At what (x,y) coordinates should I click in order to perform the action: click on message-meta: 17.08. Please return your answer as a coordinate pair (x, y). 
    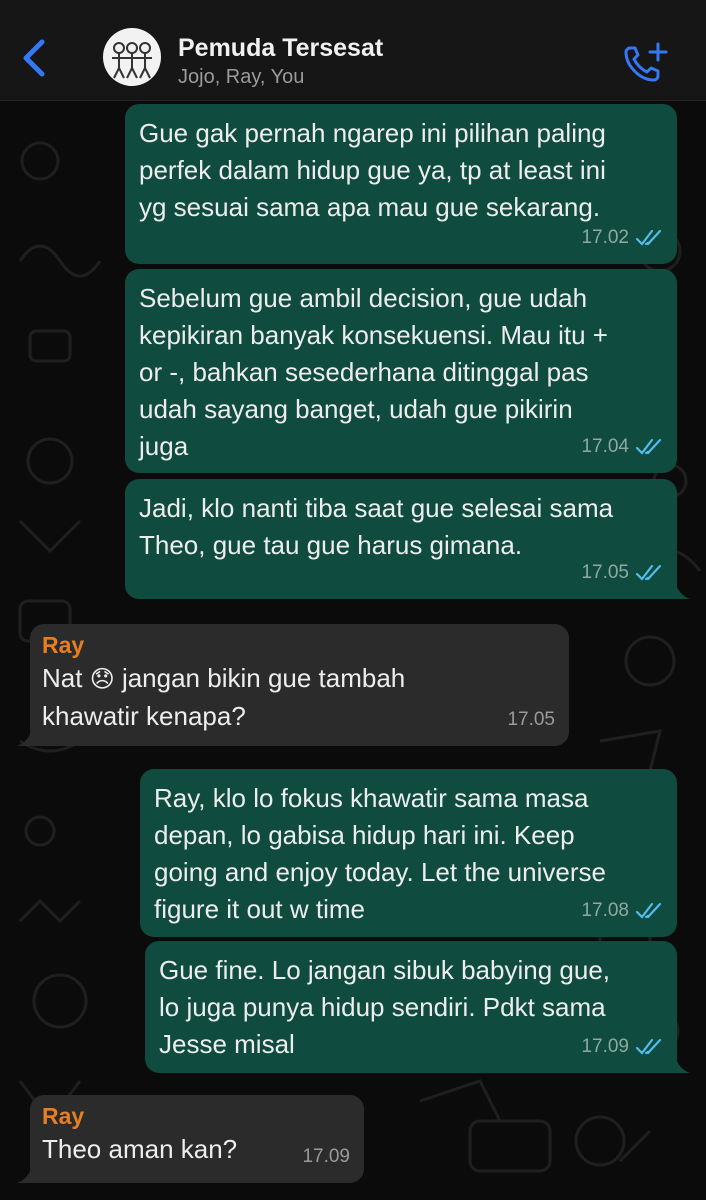
    Looking at the image, I should click on (622, 910).